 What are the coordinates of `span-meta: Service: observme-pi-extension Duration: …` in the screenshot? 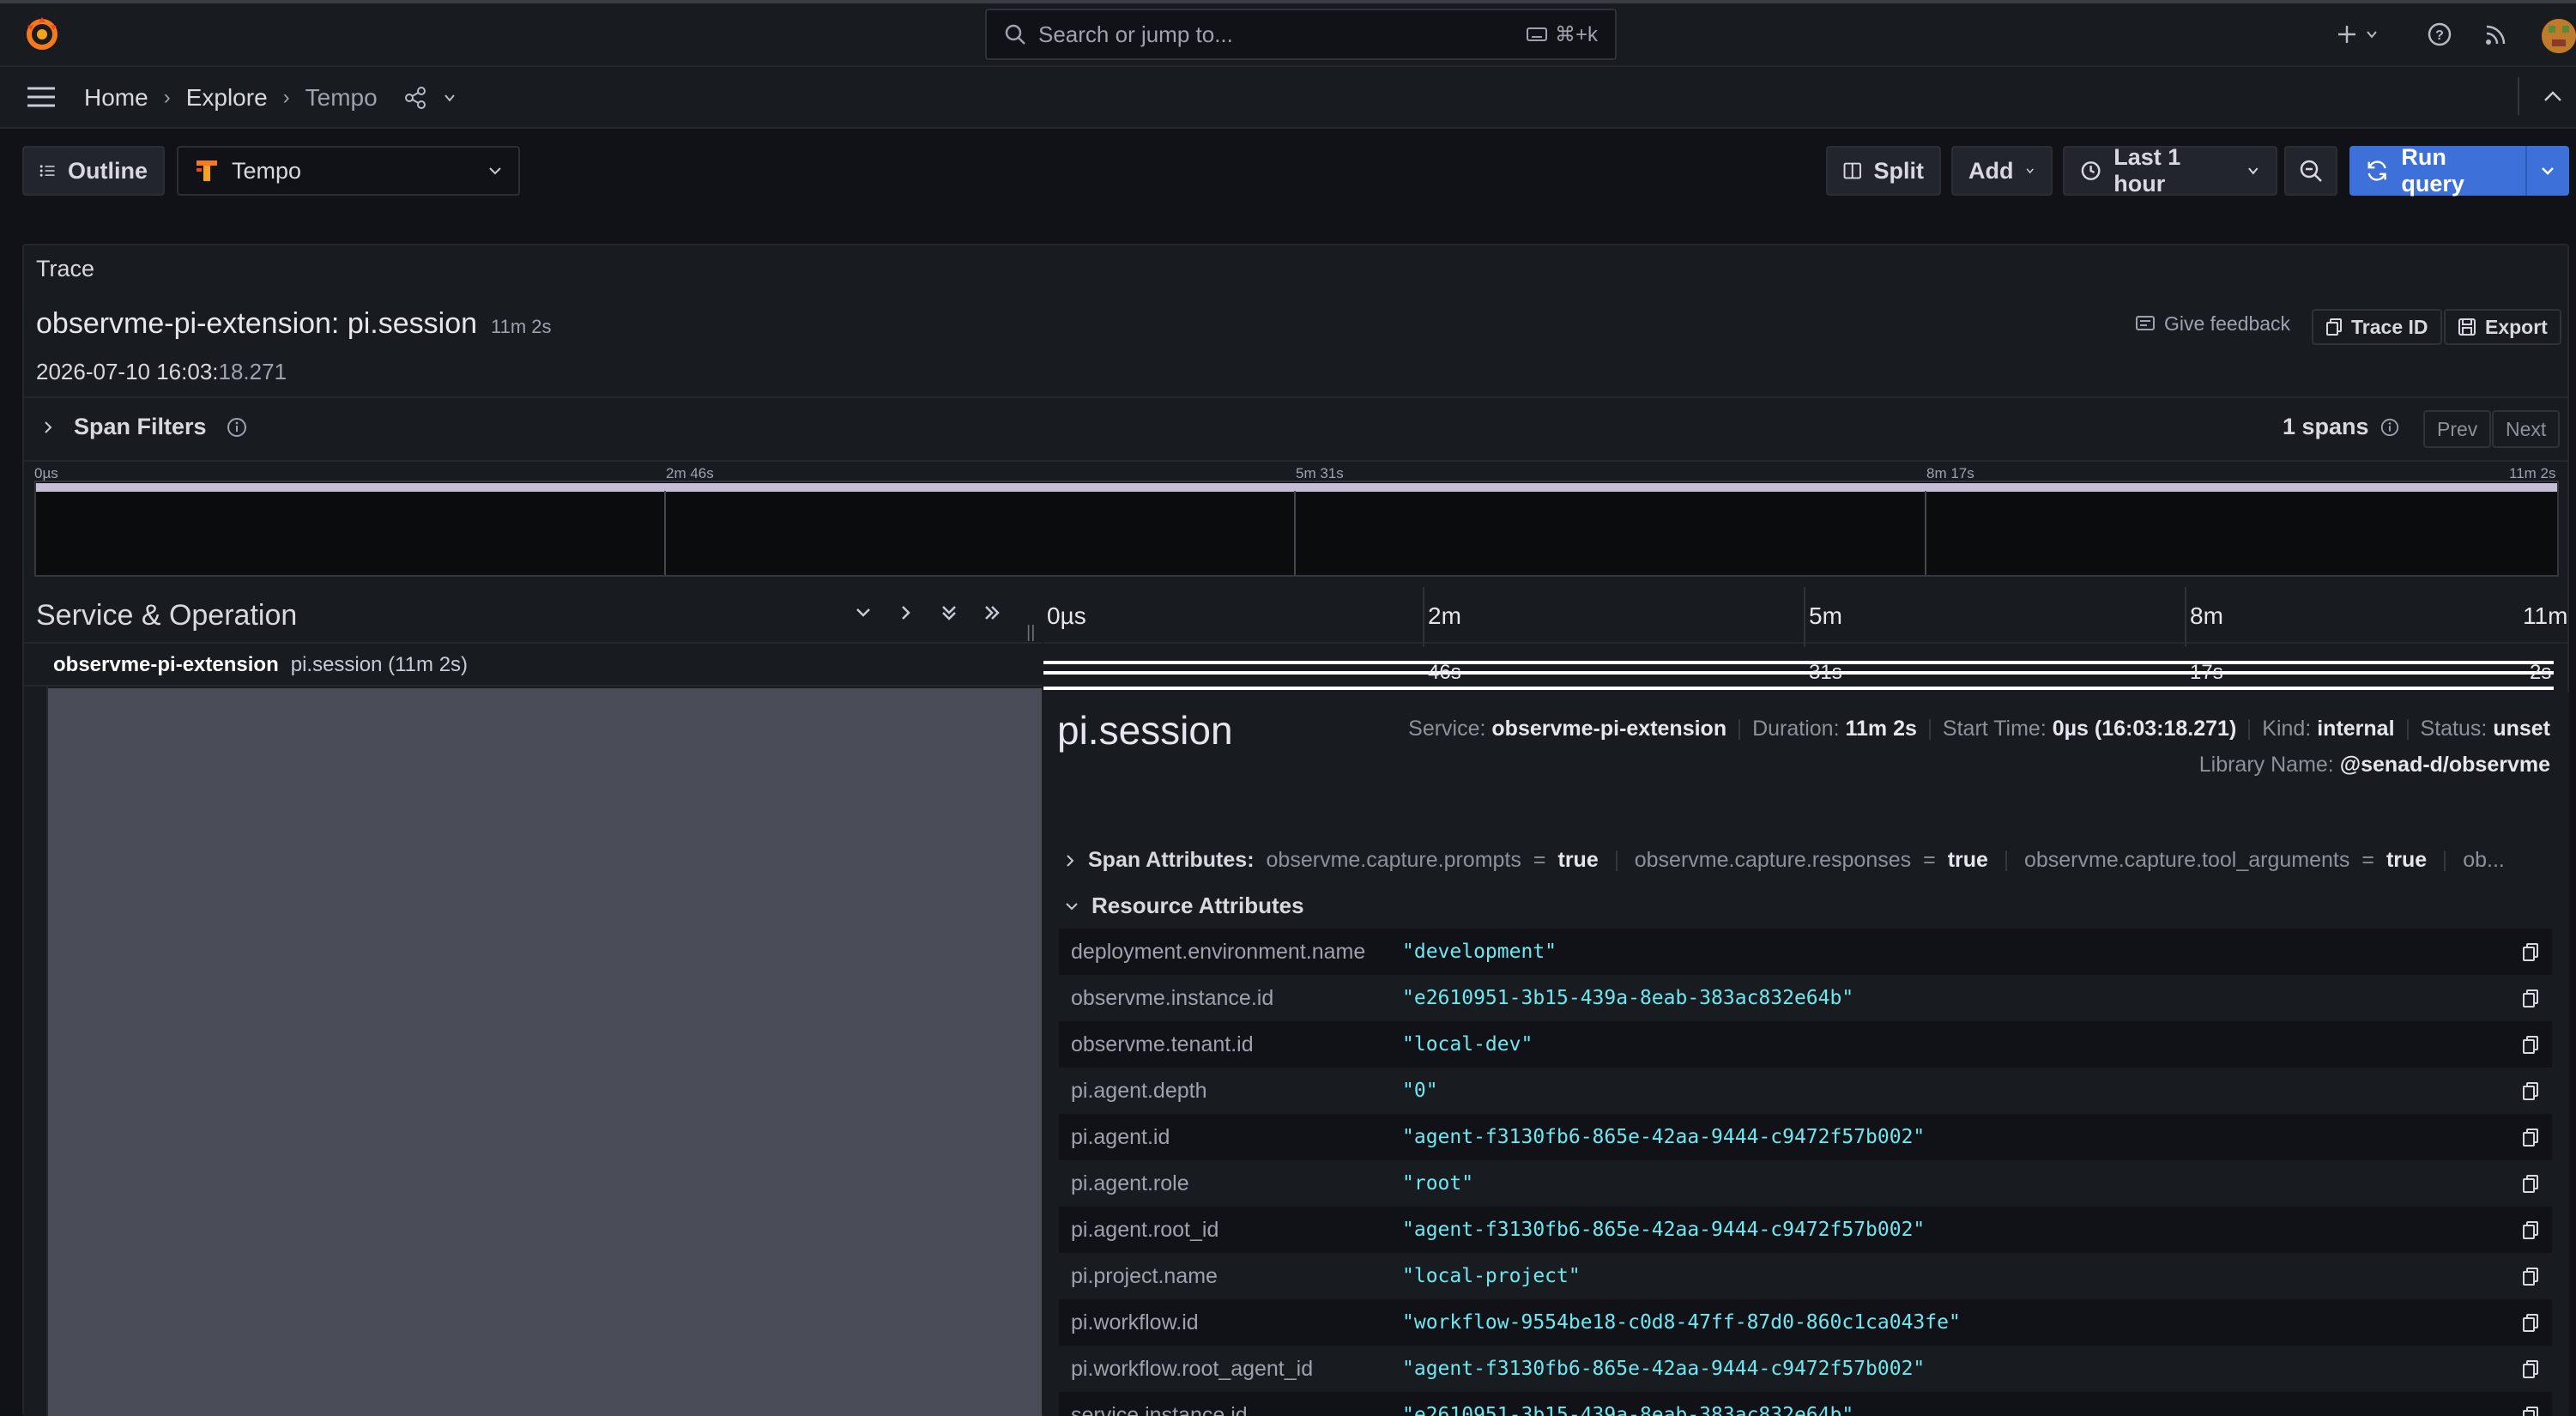 It's located at (1979, 747).